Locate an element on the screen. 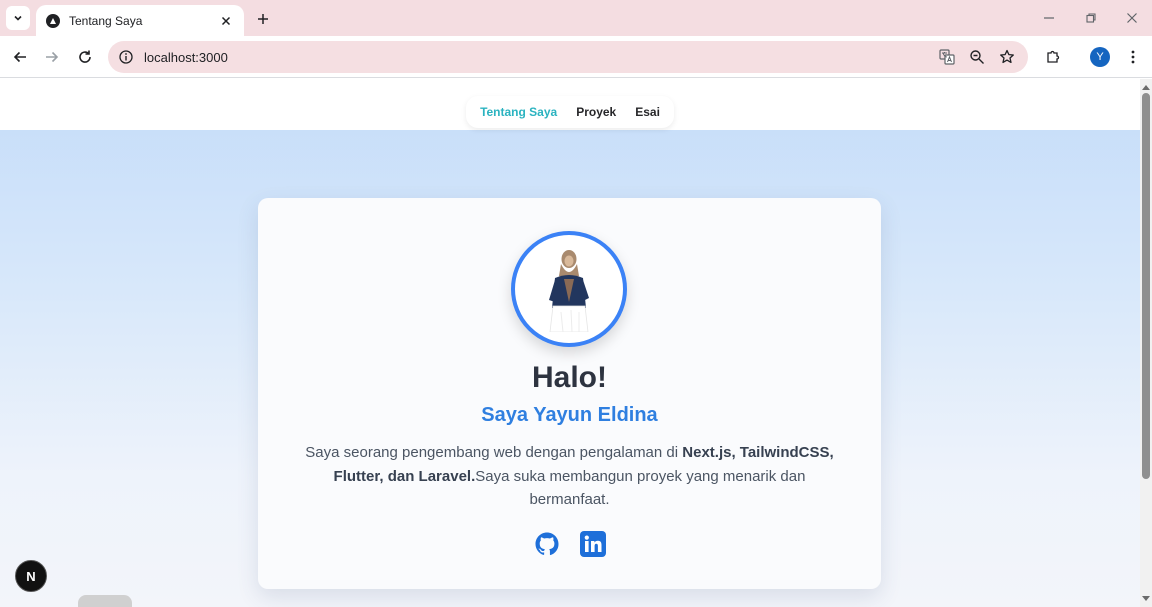  site-info-icon is located at coordinates (126, 57).